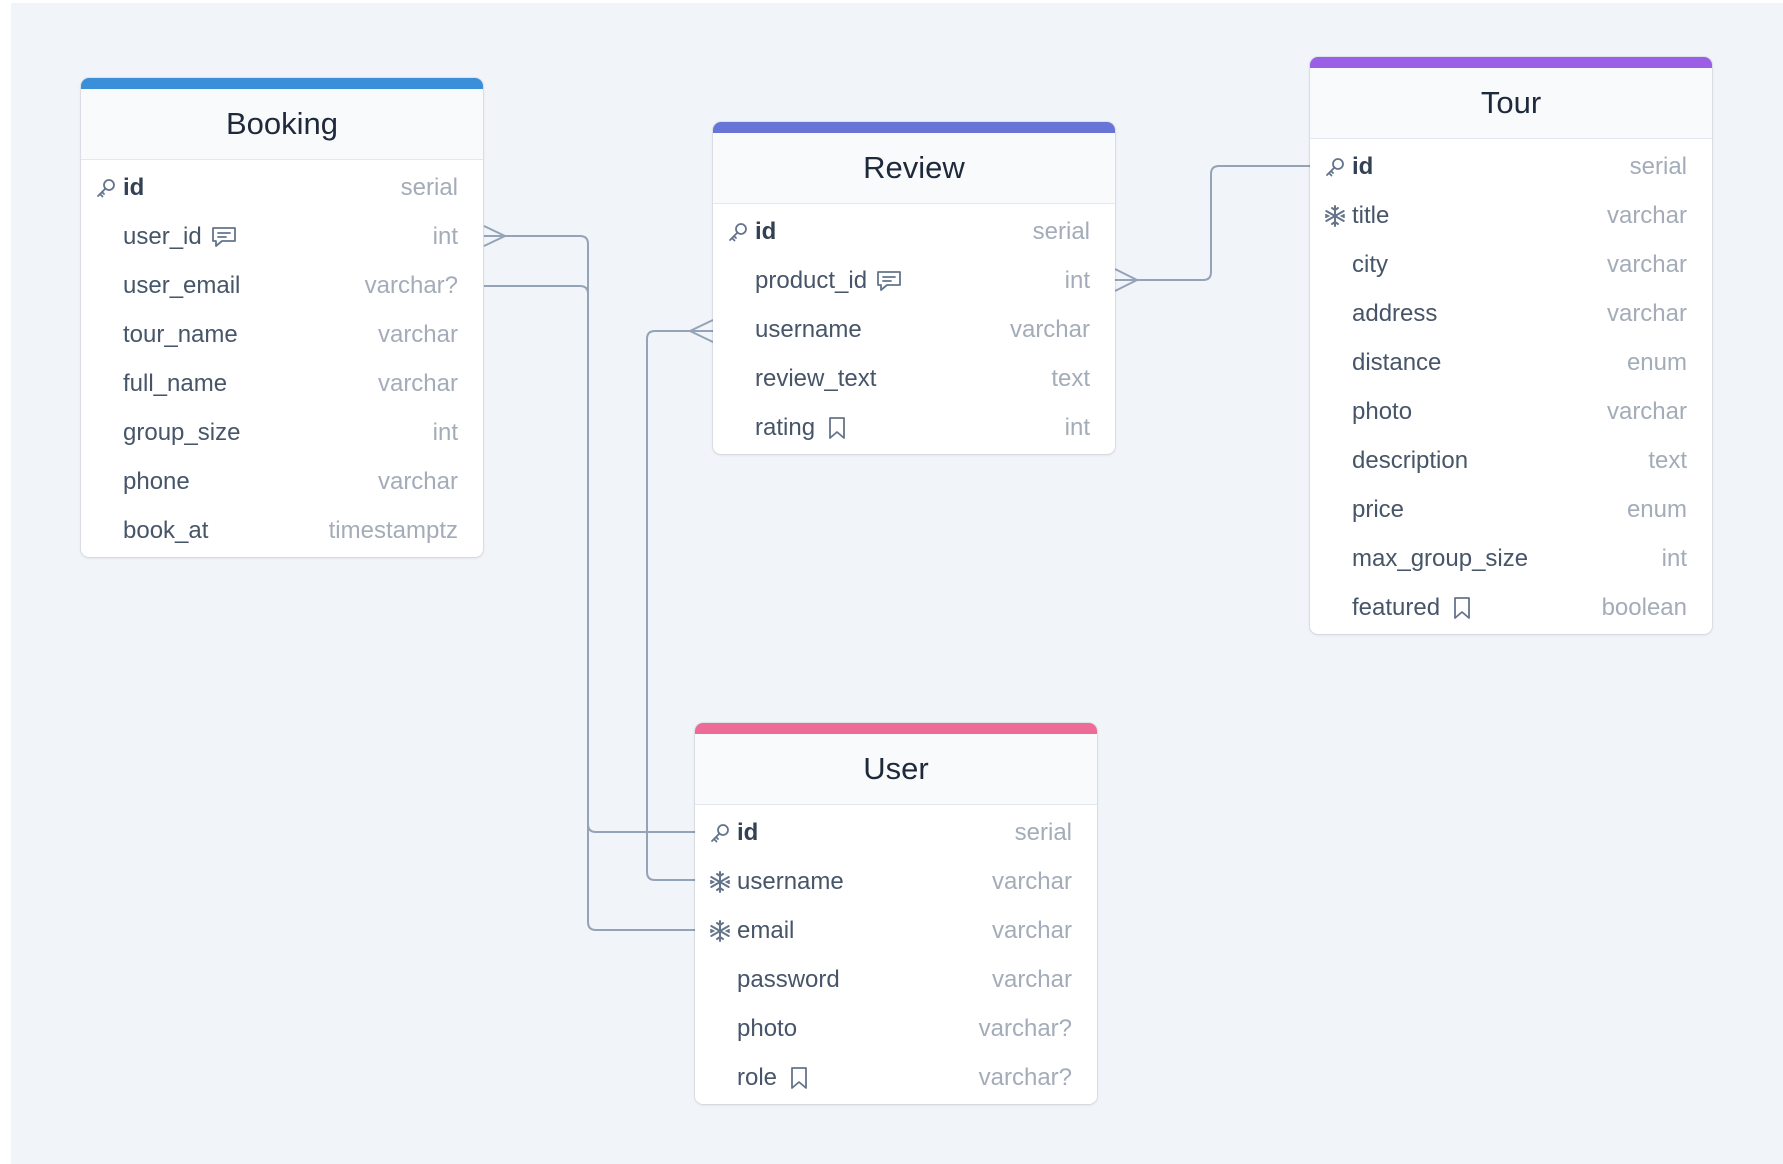  Describe the element at coordinates (896, 1028) in the screenshot. I see `field-row-photo: photo varchar?` at that location.